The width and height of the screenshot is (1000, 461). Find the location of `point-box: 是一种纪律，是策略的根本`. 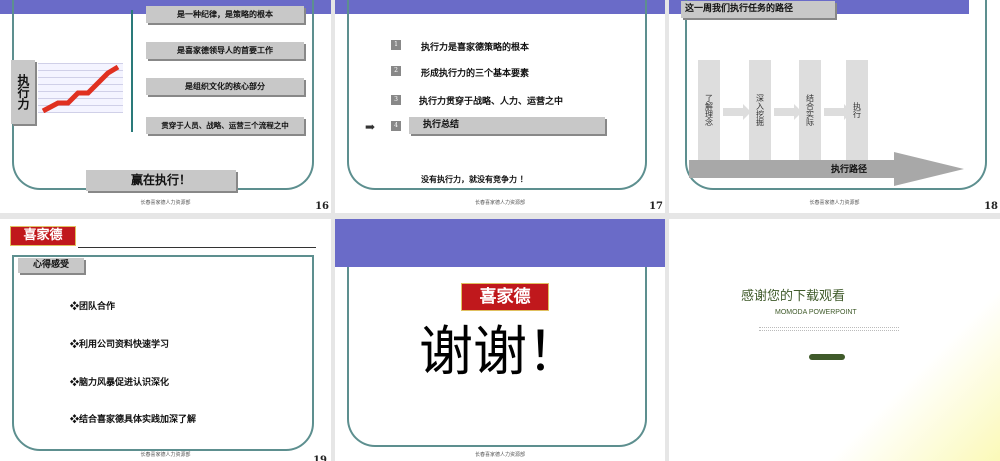

point-box: 是一种纪律，是策略的根本 is located at coordinates (225, 14).